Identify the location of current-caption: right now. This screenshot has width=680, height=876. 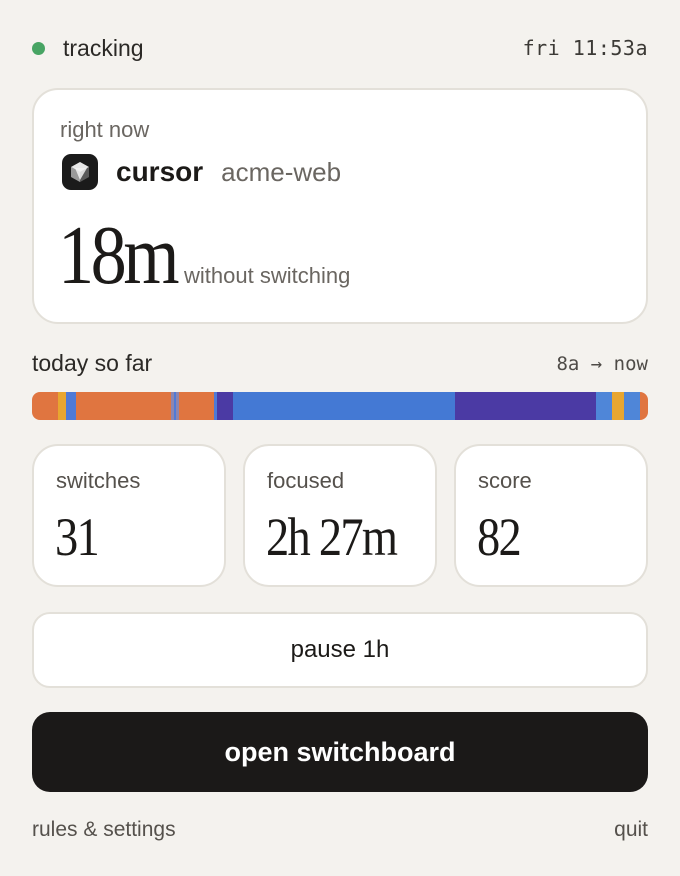
(105, 129).